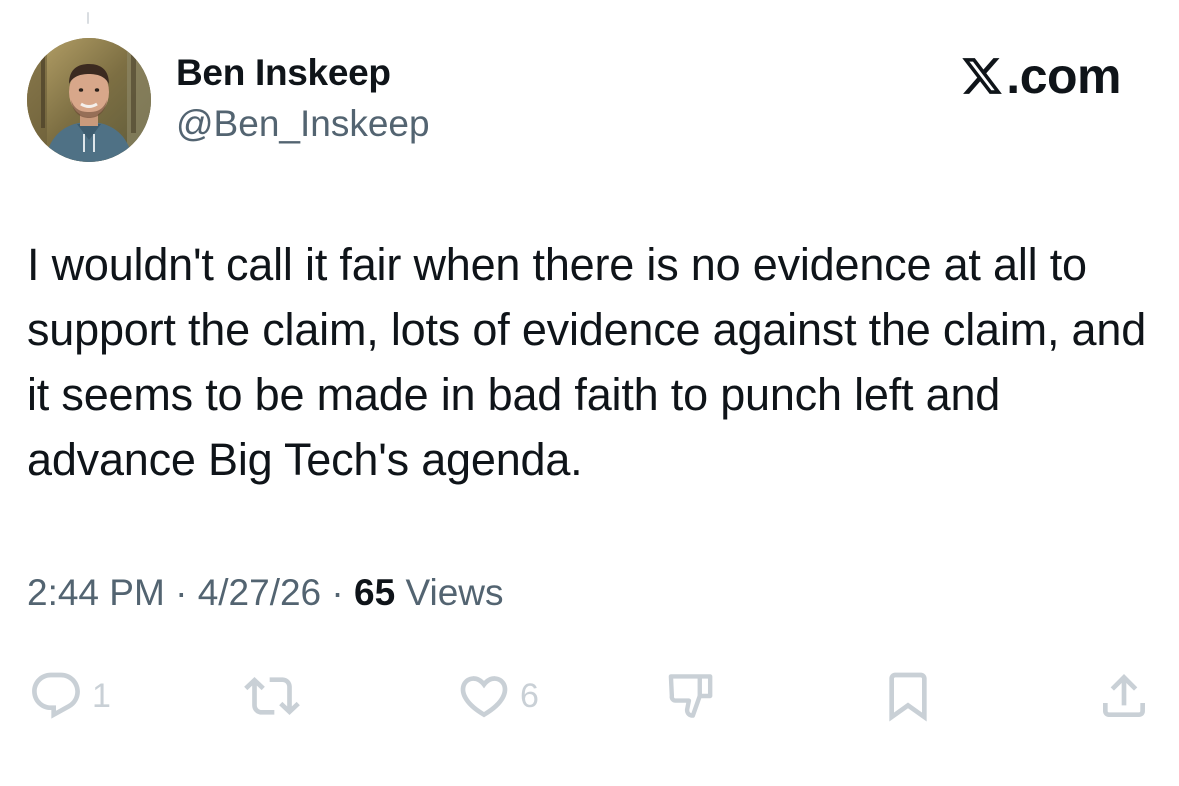 Image resolution: width=1179 pixels, height=786 pixels. I want to click on like-count: 6, so click(529, 695).